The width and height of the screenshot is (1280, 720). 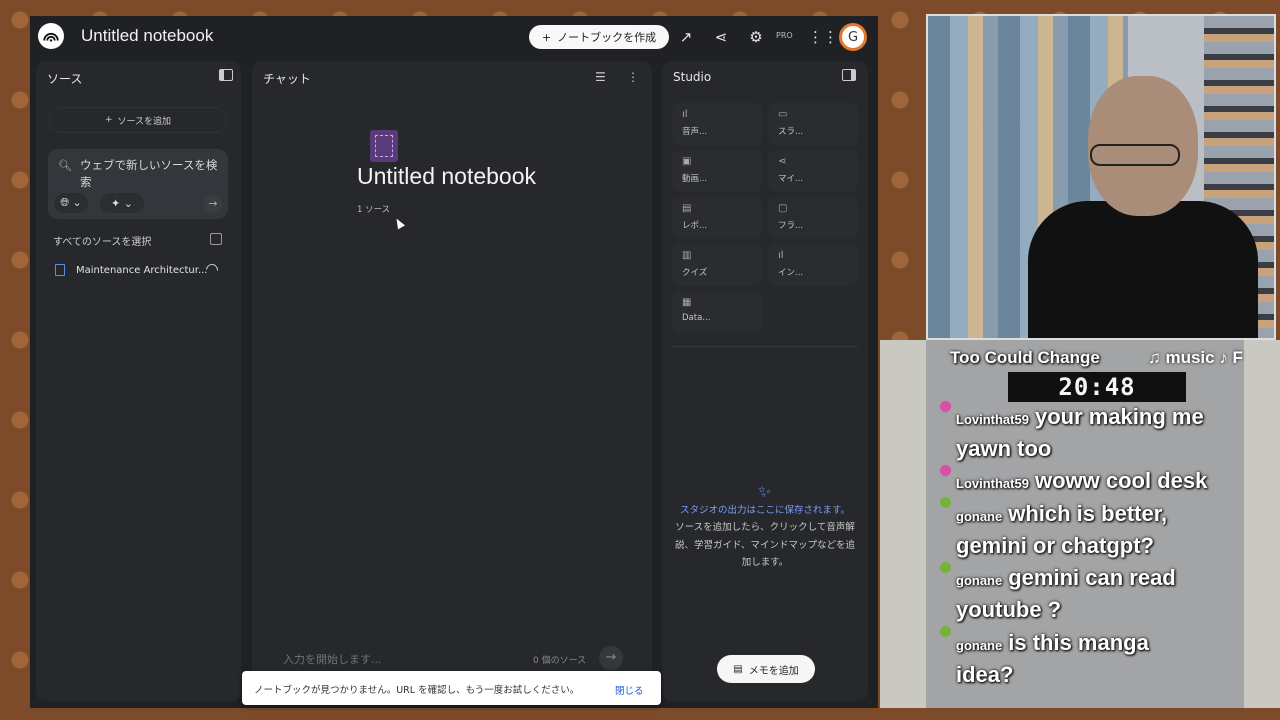 I want to click on analytics-icon: ↗, so click(x=686, y=37).